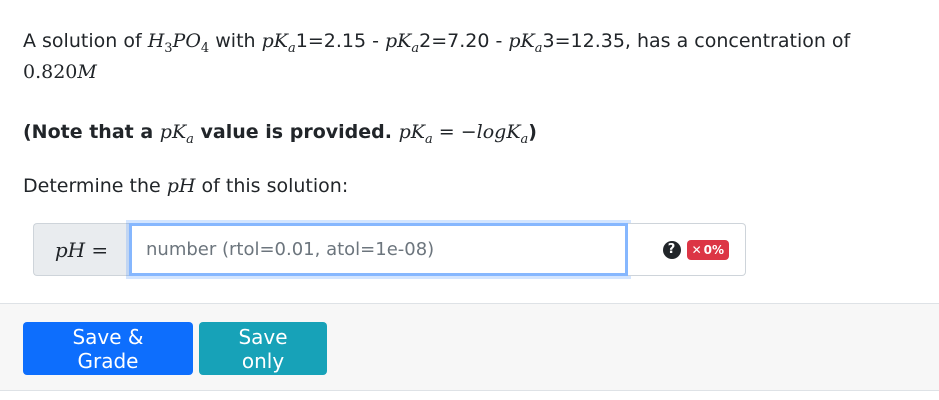 This screenshot has height=400, width=939. I want to click on x-icon: ✕, so click(696, 249).